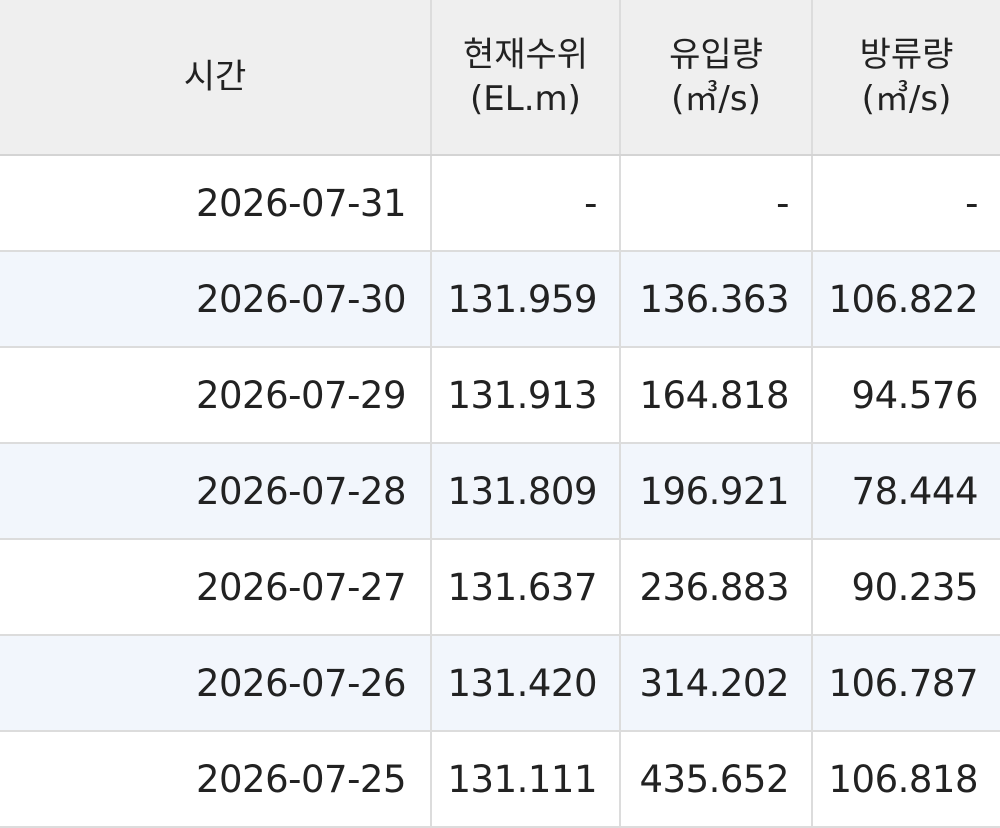 This screenshot has width=1000, height=828. I want to click on table-row: 2026-07-30 131.959 136.363 106.822, so click(500, 299).